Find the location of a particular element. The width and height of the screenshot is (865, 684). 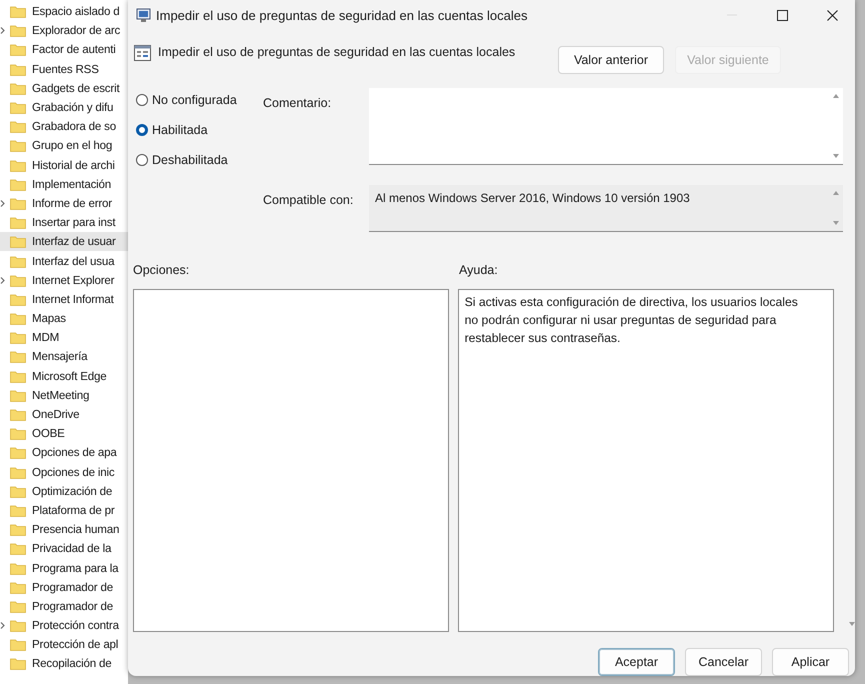

tree-item: Grupo en el hog is located at coordinates (64, 146).